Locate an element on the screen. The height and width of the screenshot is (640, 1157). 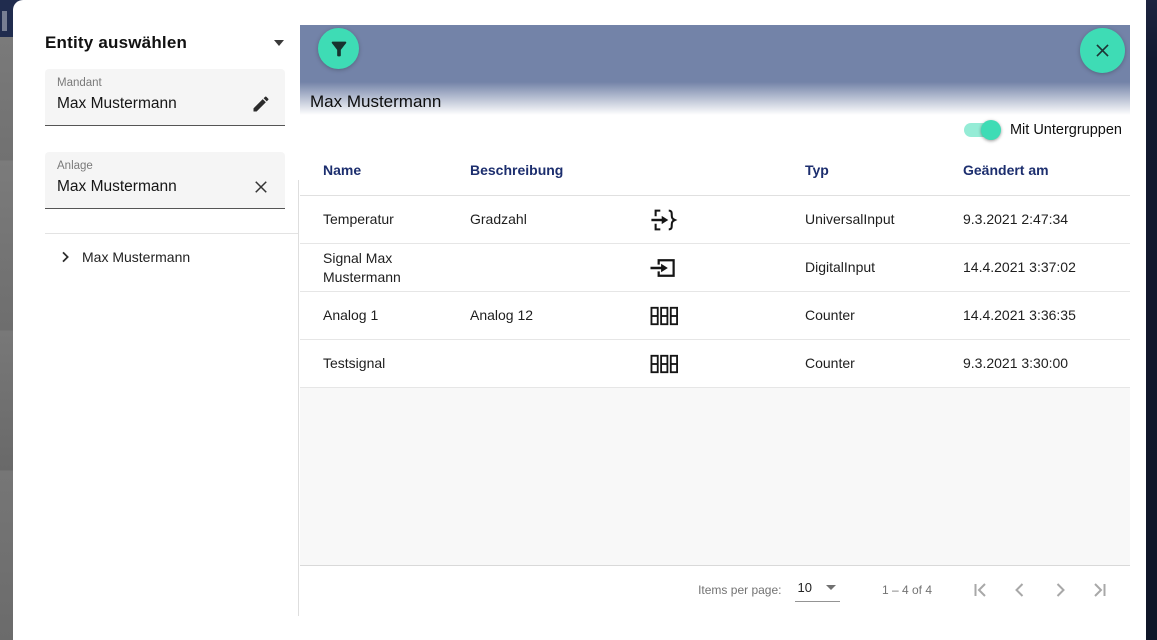
table-header-row: Name Beschreibung Typ Geändert am is located at coordinates (715, 170).